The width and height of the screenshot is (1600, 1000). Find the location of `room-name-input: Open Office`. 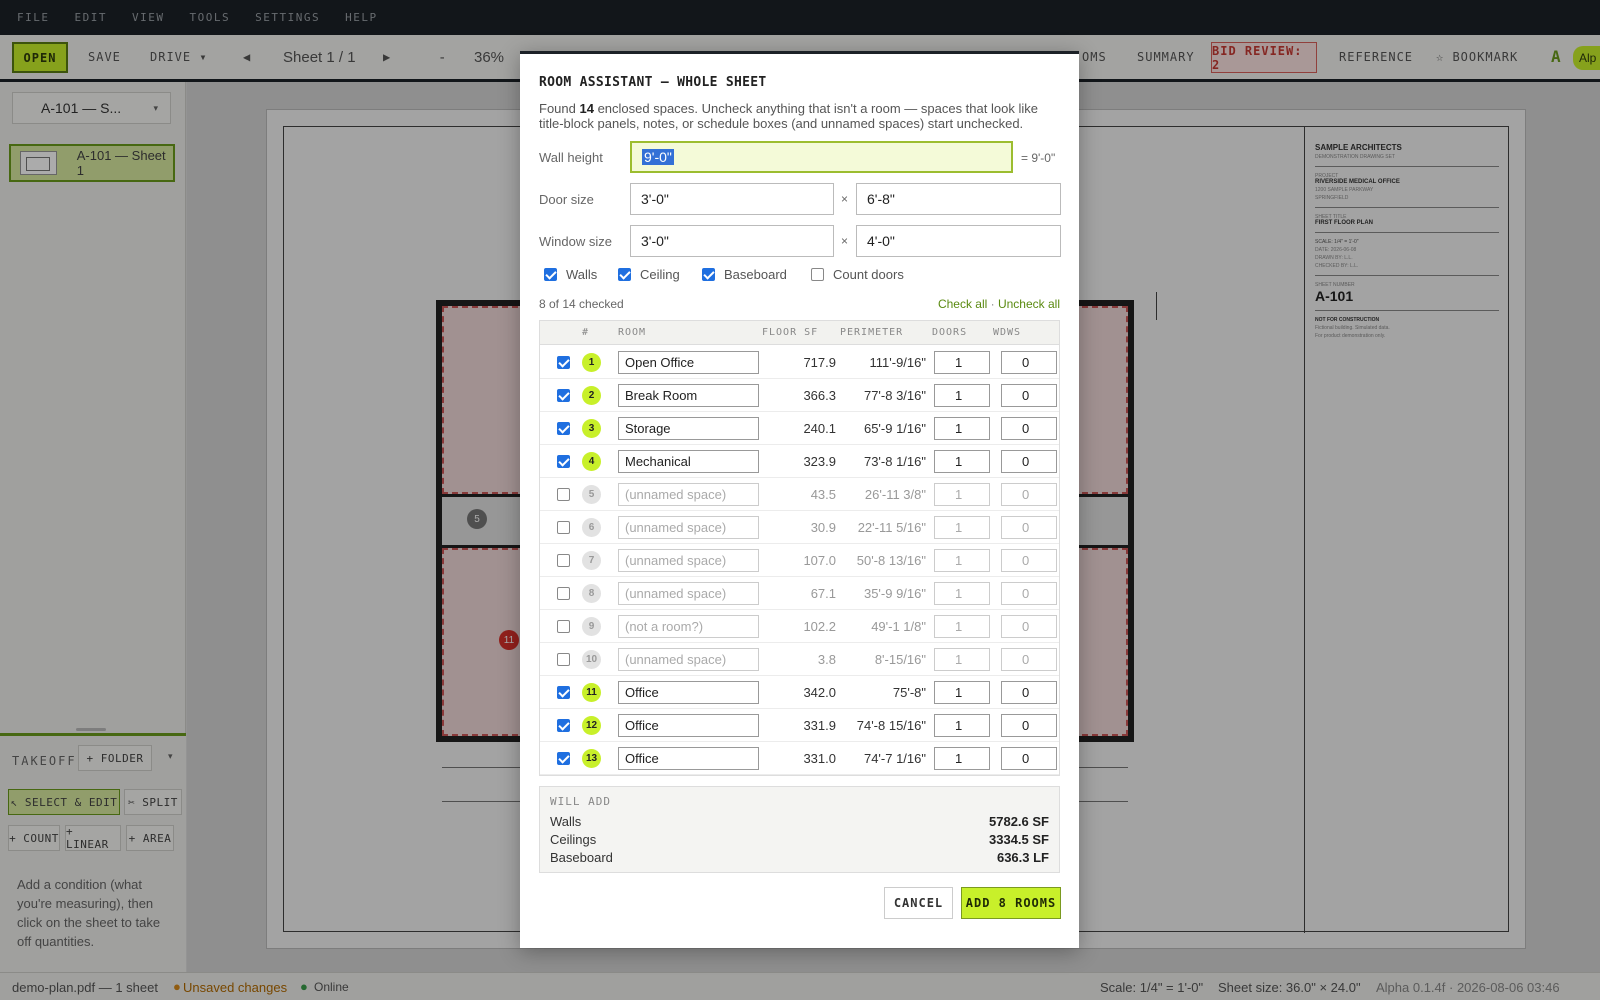

room-name-input: Open Office is located at coordinates (688, 362).